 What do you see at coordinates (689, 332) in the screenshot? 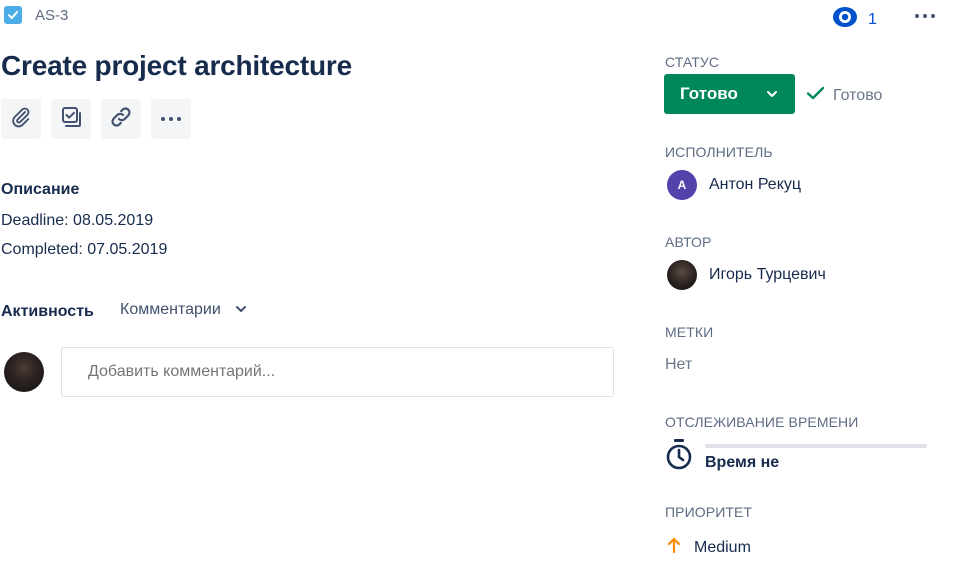
I see `labels-label: МЕТКИ` at bounding box center [689, 332].